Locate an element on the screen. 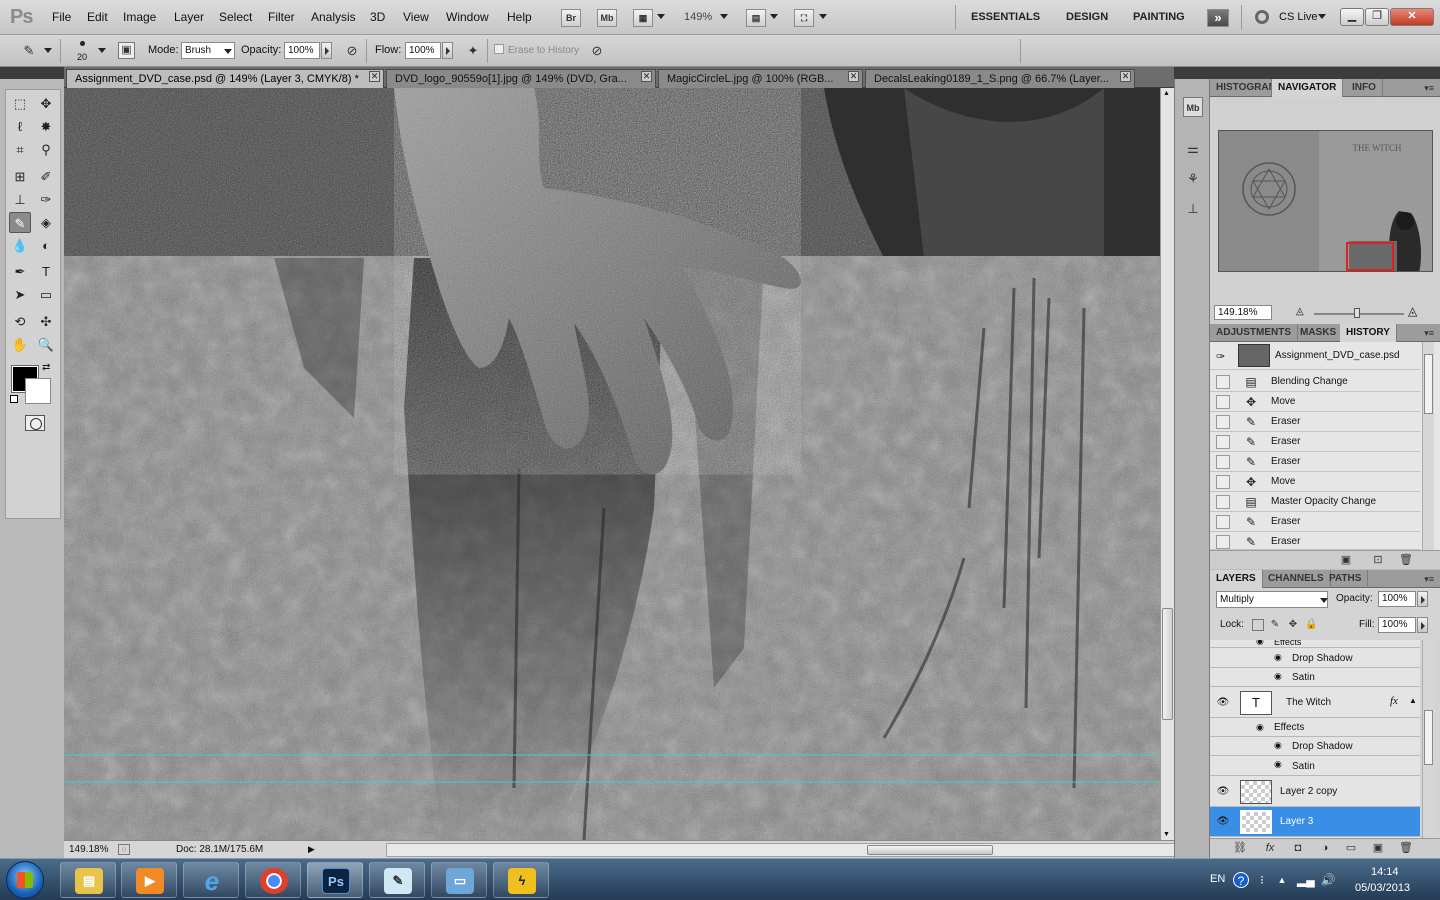  menu-window: Window is located at coordinates (467, 17).